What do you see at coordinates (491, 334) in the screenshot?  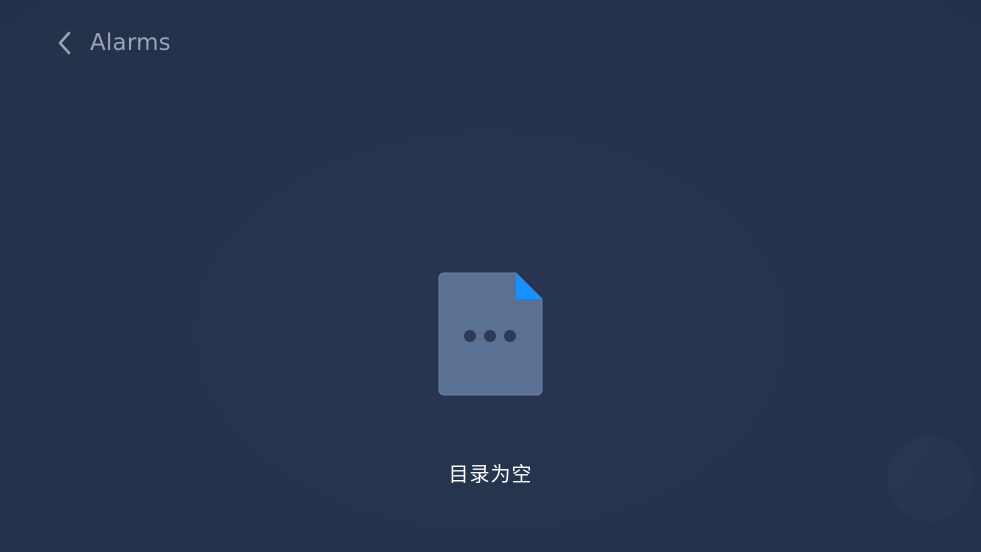 I see `document-more-icon` at bounding box center [491, 334].